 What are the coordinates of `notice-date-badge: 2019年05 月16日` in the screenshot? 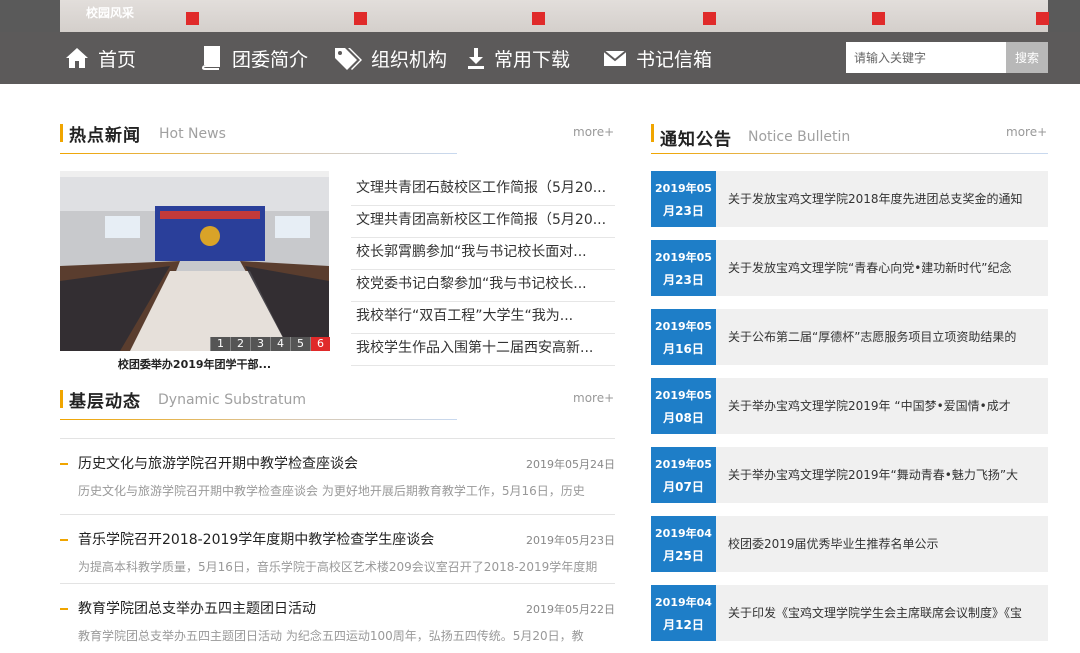 It's located at (683, 337).